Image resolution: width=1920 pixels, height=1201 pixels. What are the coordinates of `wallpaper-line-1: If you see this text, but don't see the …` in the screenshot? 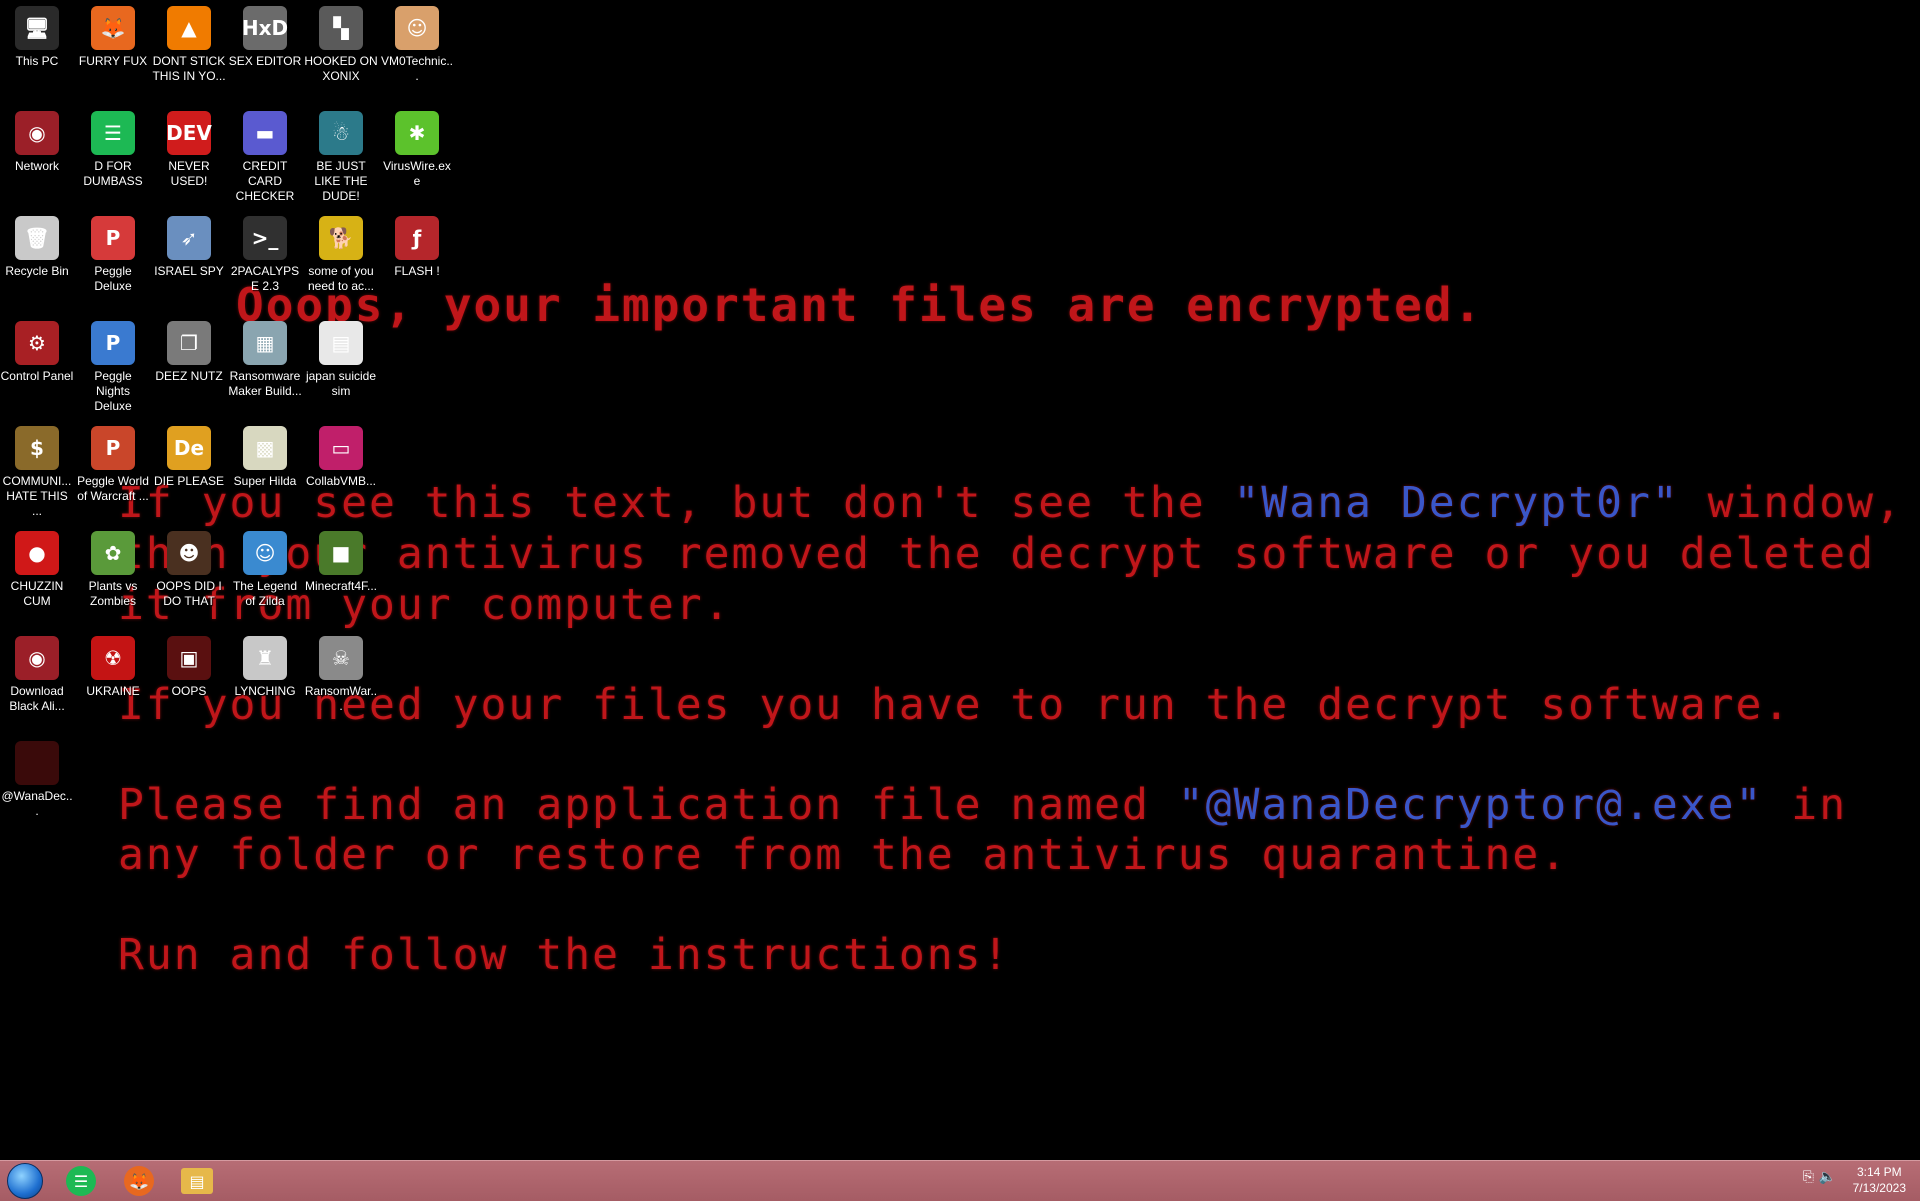 It's located at (1010, 503).